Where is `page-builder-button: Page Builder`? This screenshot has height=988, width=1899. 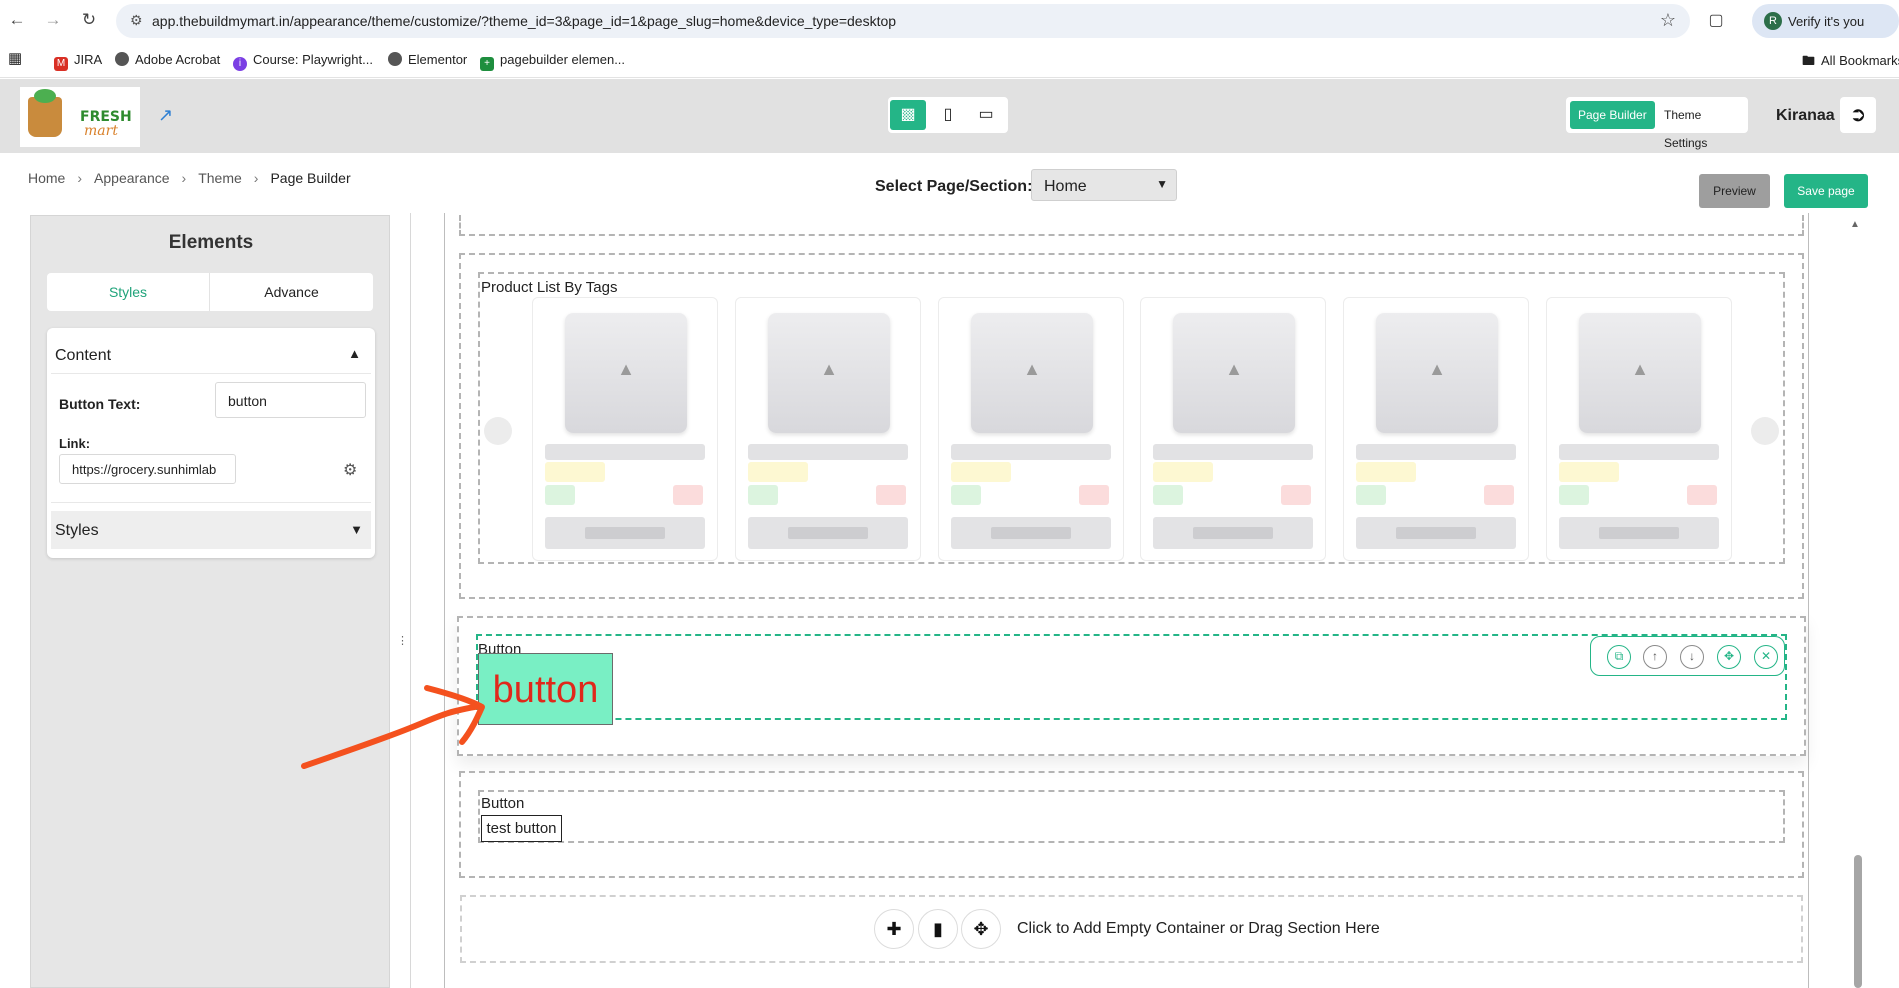
page-builder-button: Page Builder is located at coordinates (1612, 115).